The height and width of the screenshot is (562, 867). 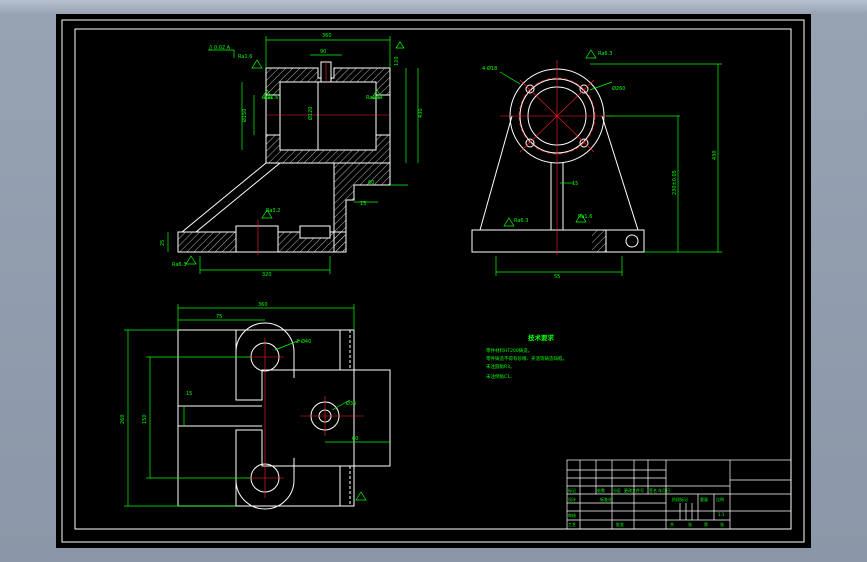 I want to click on dim-wall: 15, so click(x=363, y=204).